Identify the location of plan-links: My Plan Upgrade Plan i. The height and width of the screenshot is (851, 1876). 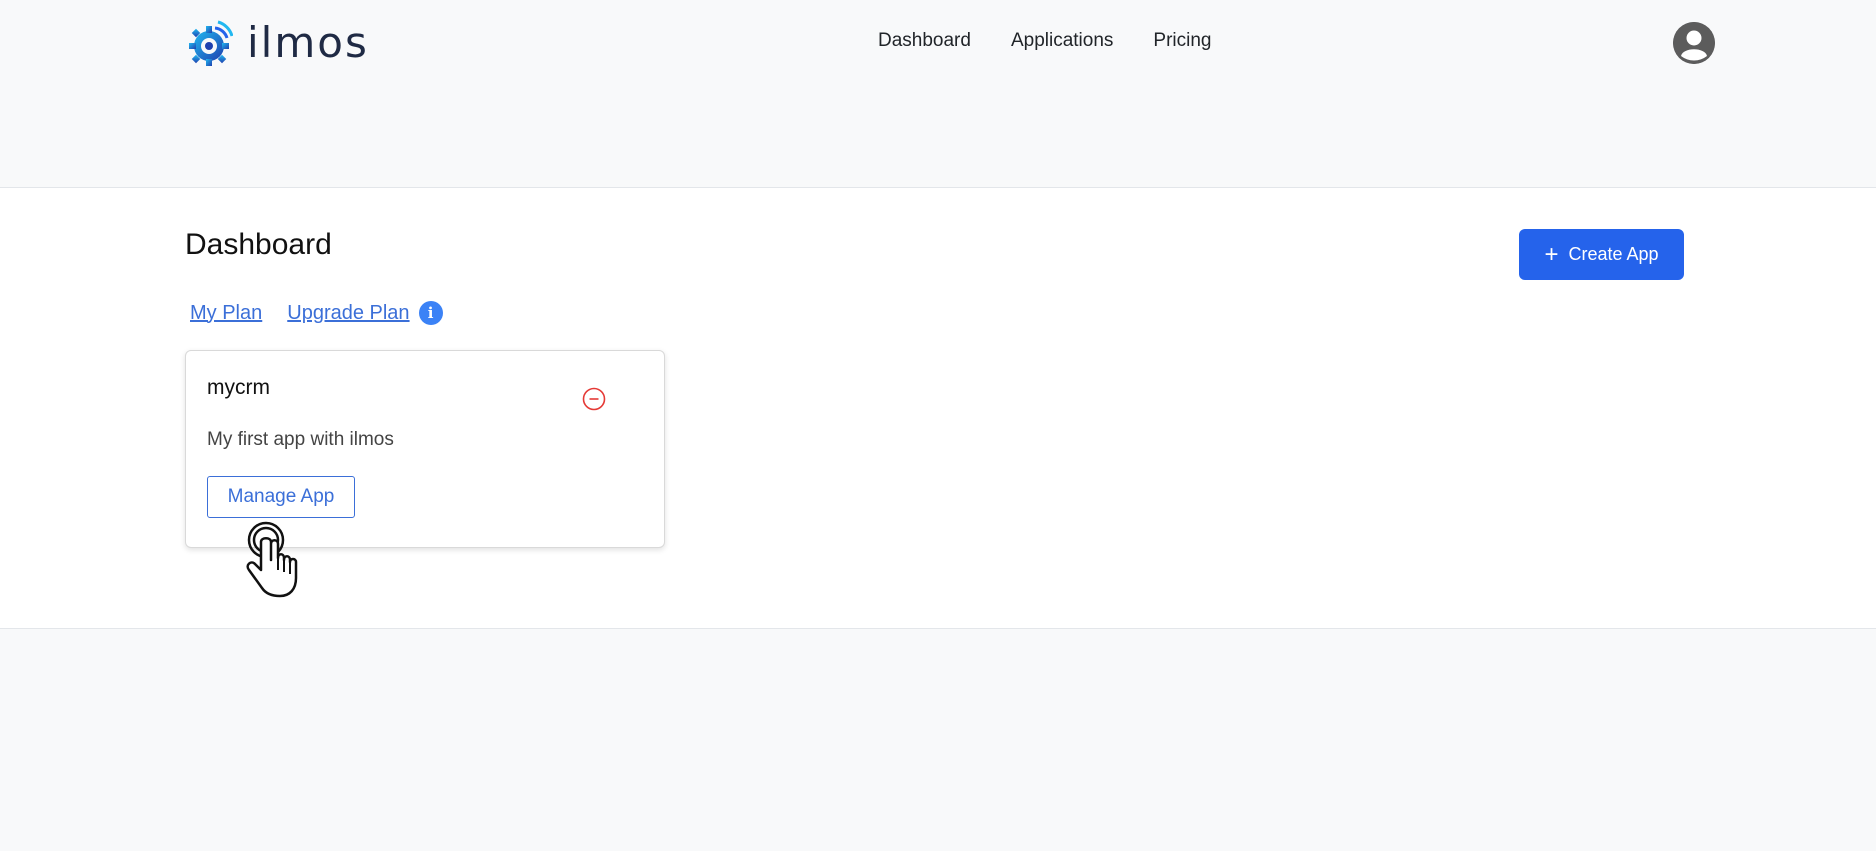
(316, 313).